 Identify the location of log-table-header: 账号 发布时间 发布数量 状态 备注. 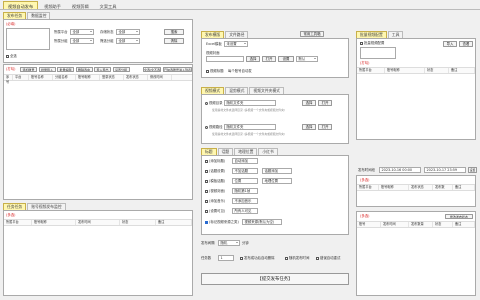
(416, 225).